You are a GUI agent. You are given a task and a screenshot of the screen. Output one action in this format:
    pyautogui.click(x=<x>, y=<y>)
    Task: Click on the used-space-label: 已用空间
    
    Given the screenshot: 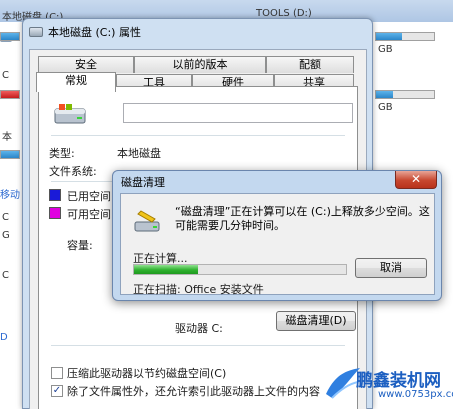 What is the action you would take?
    pyautogui.click(x=89, y=196)
    